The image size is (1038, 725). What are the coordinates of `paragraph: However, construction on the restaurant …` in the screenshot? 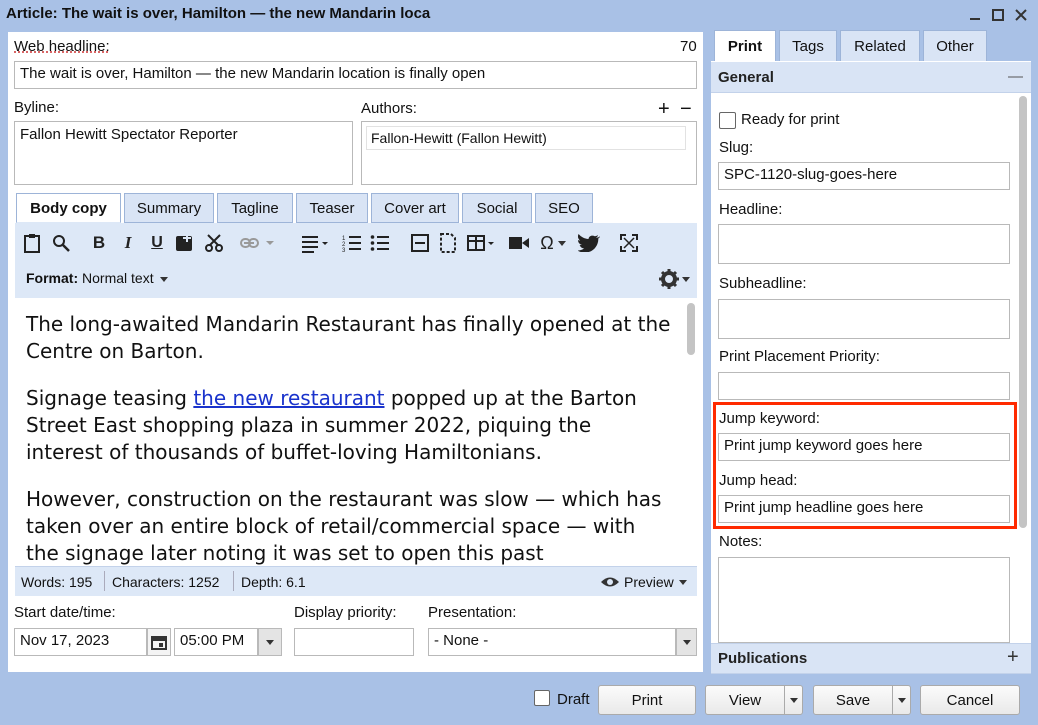 It's located at (344, 526).